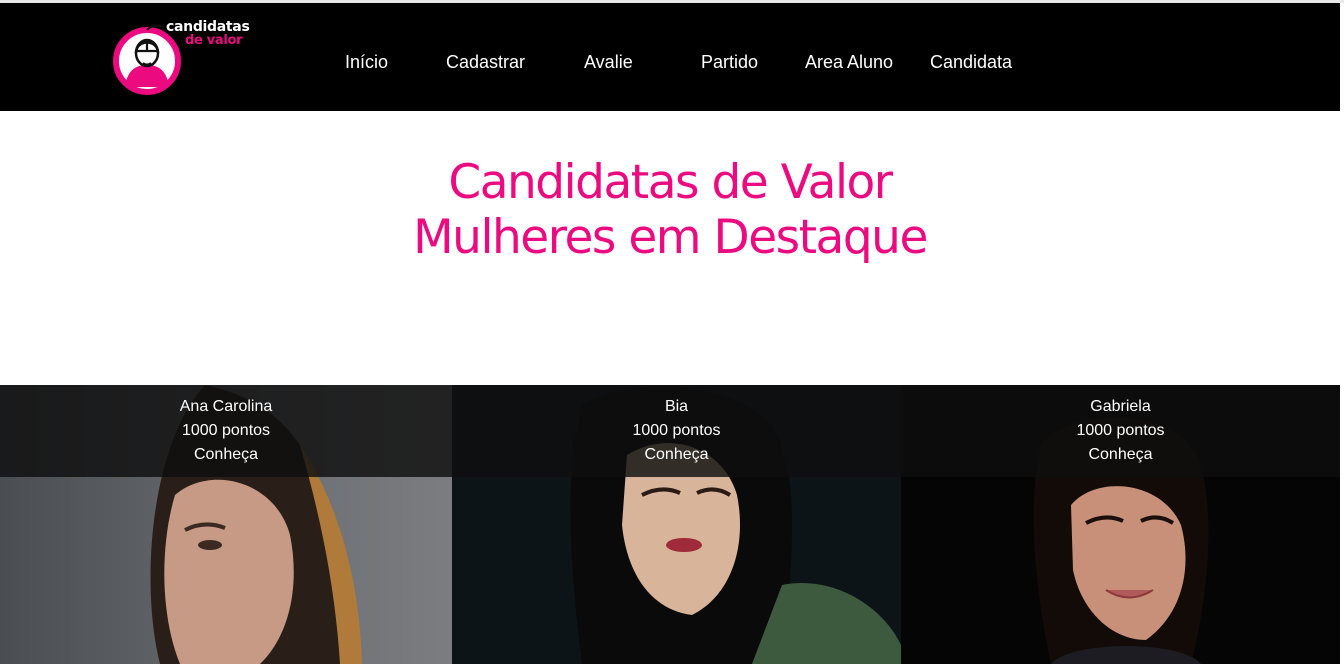  Describe the element at coordinates (670, 182) in the screenshot. I see `hero-title-line1: Candidatas de Valor` at that location.